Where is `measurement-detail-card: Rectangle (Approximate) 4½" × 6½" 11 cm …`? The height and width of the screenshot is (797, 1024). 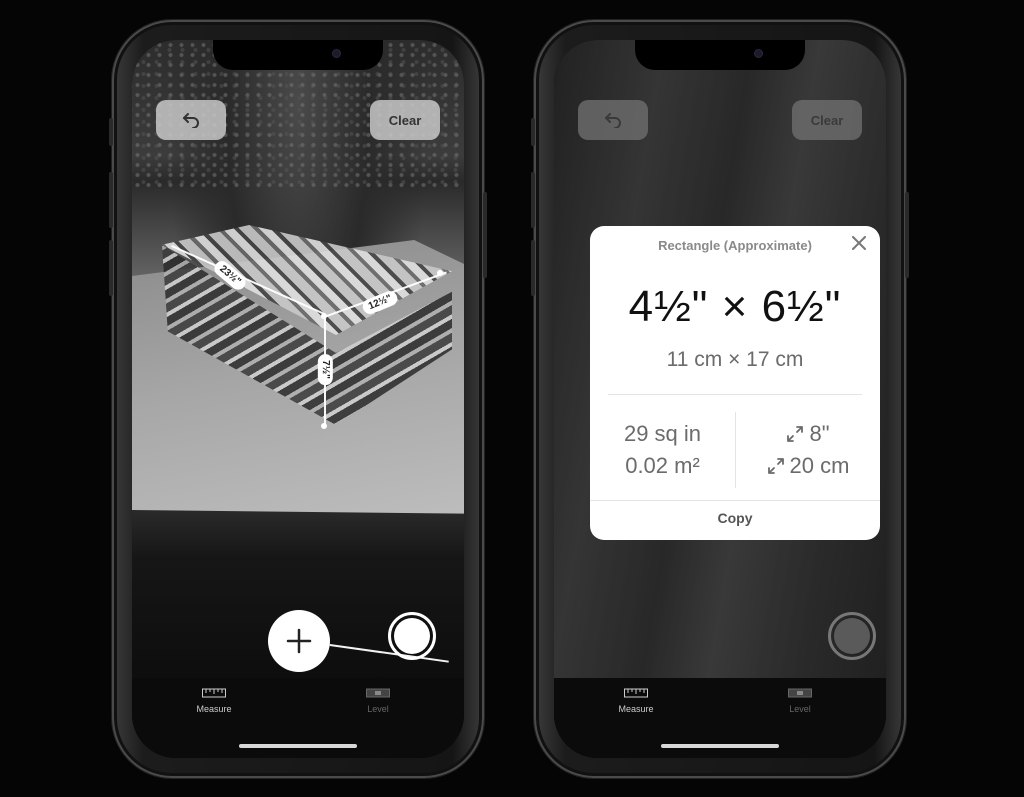 measurement-detail-card: Rectangle (Approximate) 4½" × 6½" 11 cm … is located at coordinates (735, 383).